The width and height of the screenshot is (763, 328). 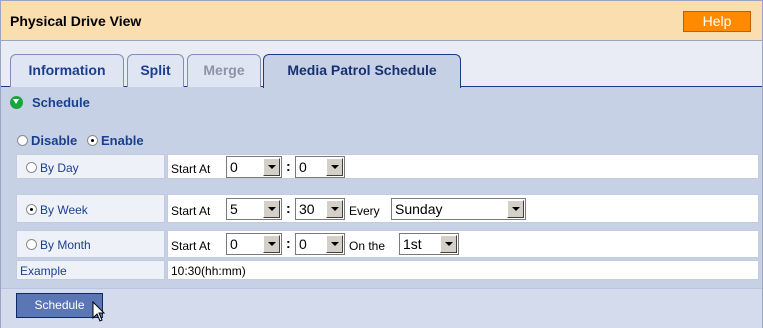 What do you see at coordinates (191, 169) in the screenshot?
I see `by-day-start-label: Start At` at bounding box center [191, 169].